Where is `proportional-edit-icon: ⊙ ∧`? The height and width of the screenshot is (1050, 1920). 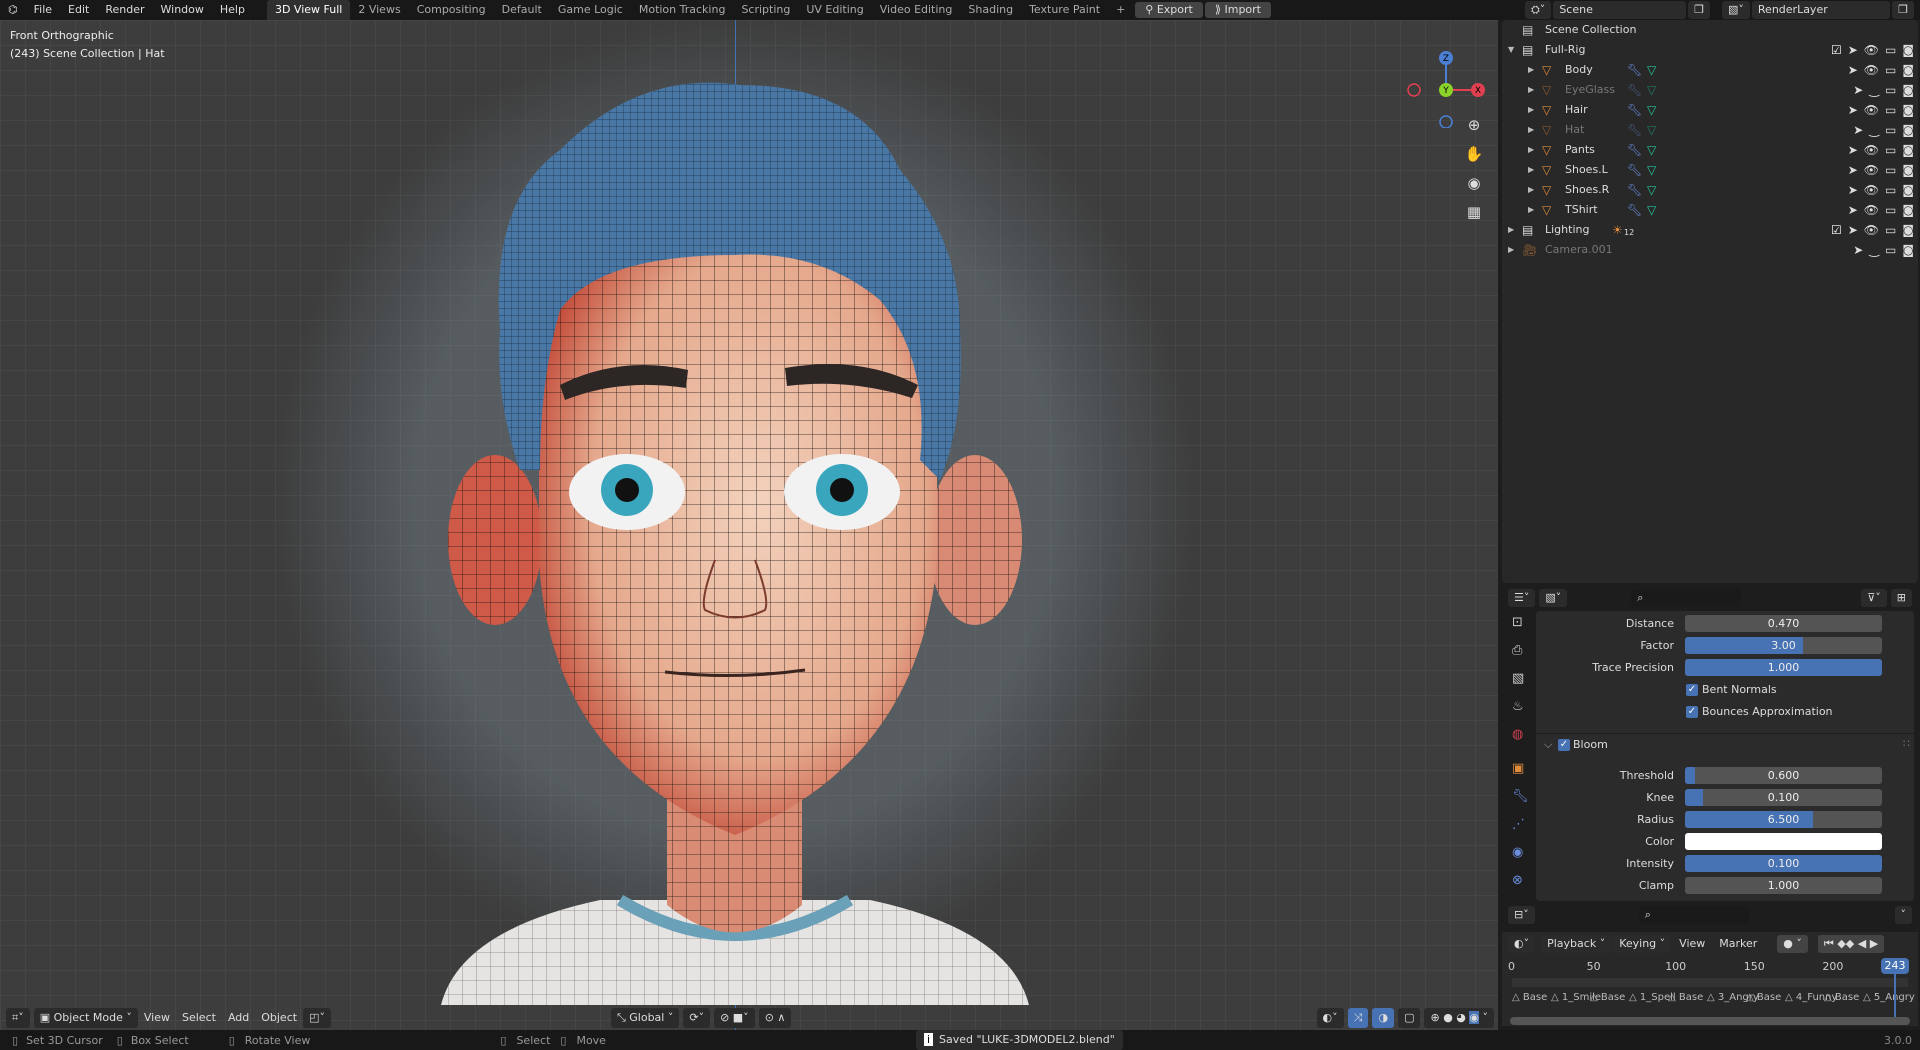
proportional-edit-icon: ⊙ ∧ is located at coordinates (775, 1018).